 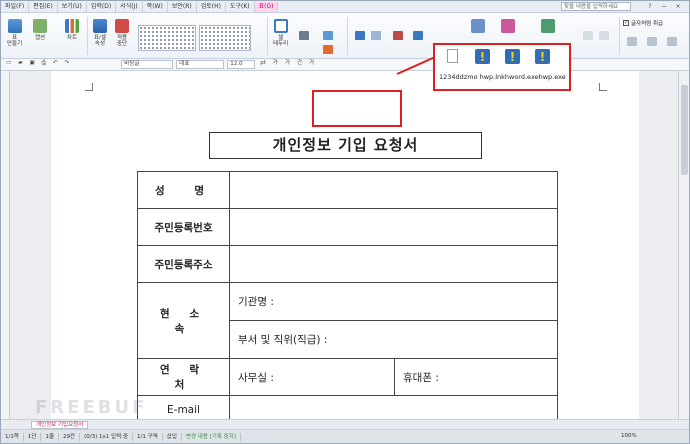 I want to click on fill-button, so click(x=548, y=26).